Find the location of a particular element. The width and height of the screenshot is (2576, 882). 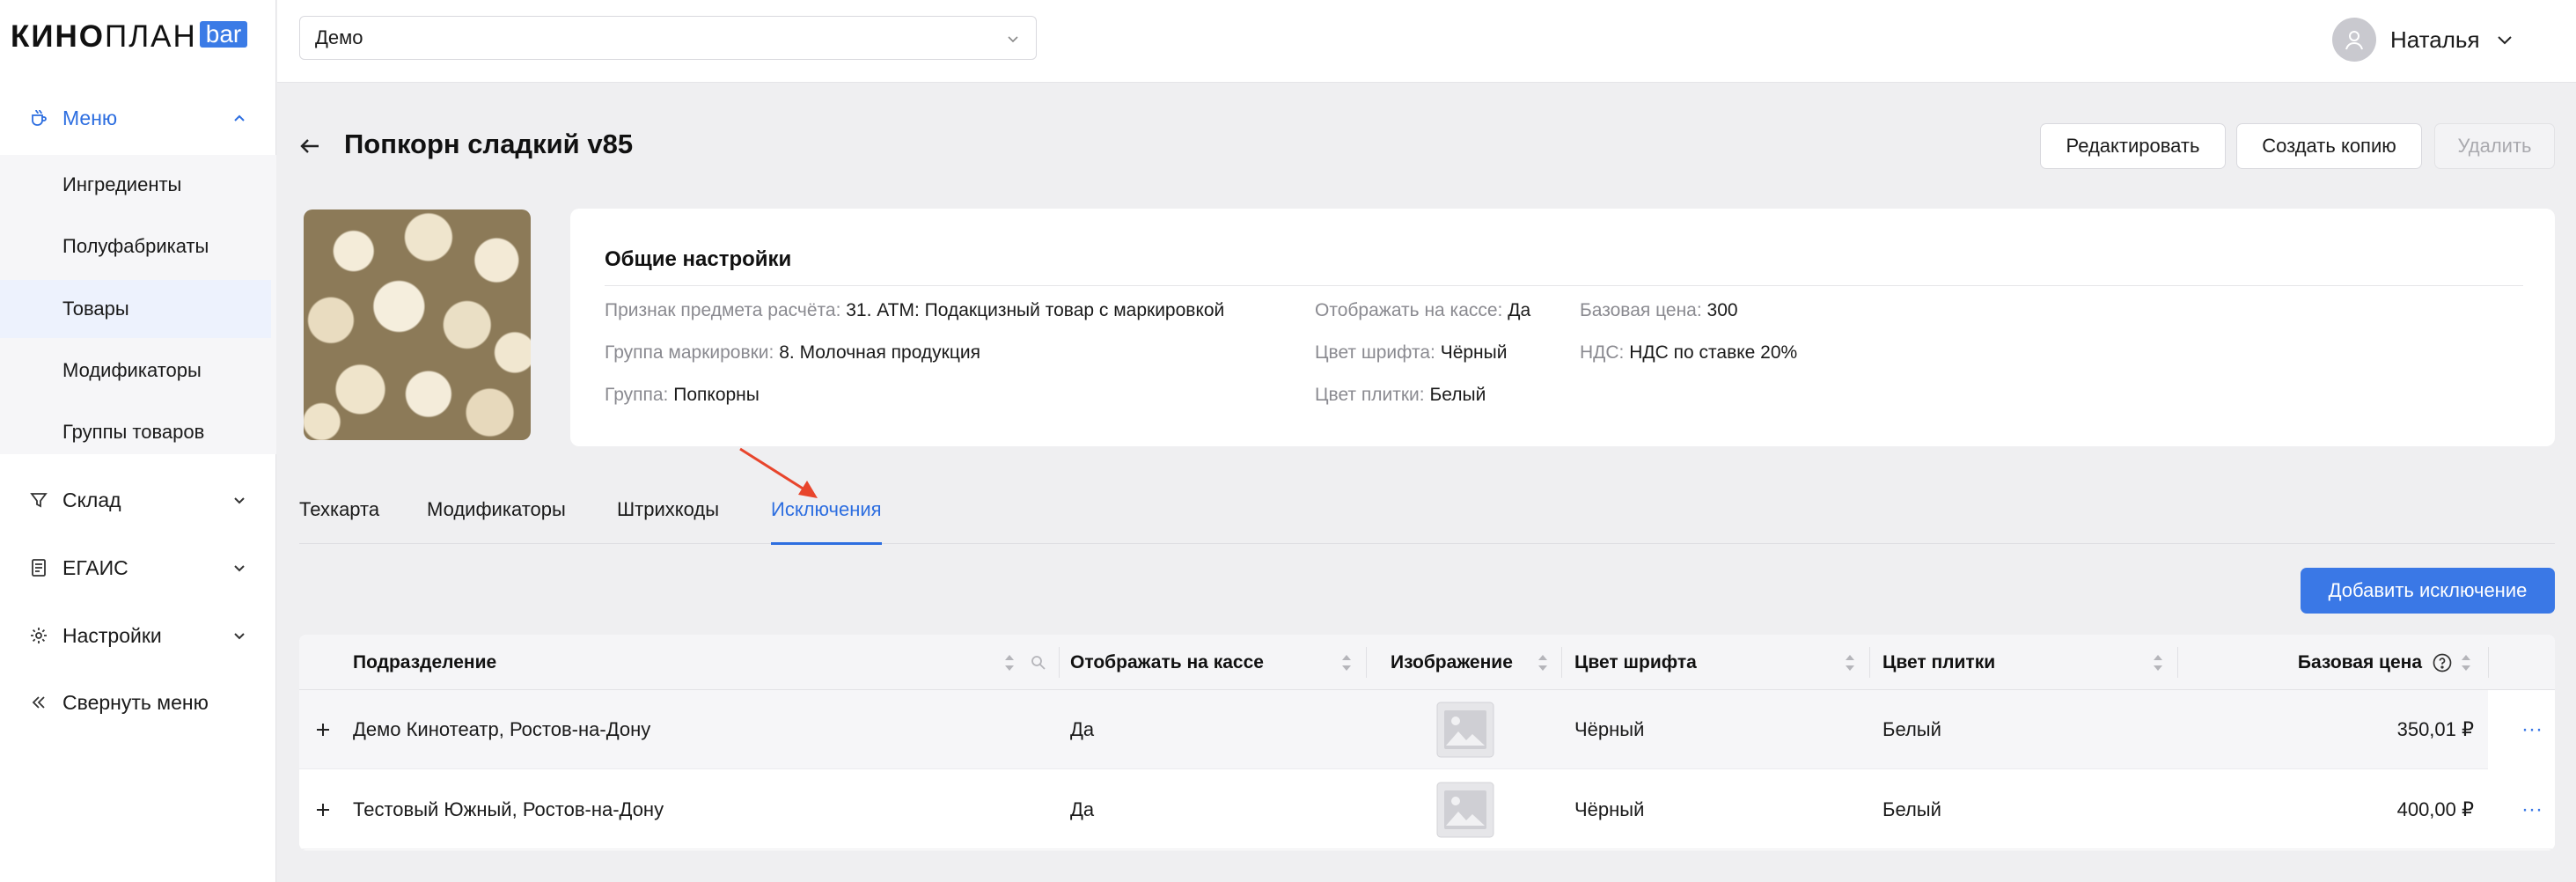

column-header-base-price: Базовая цена is located at coordinates (2359, 662).